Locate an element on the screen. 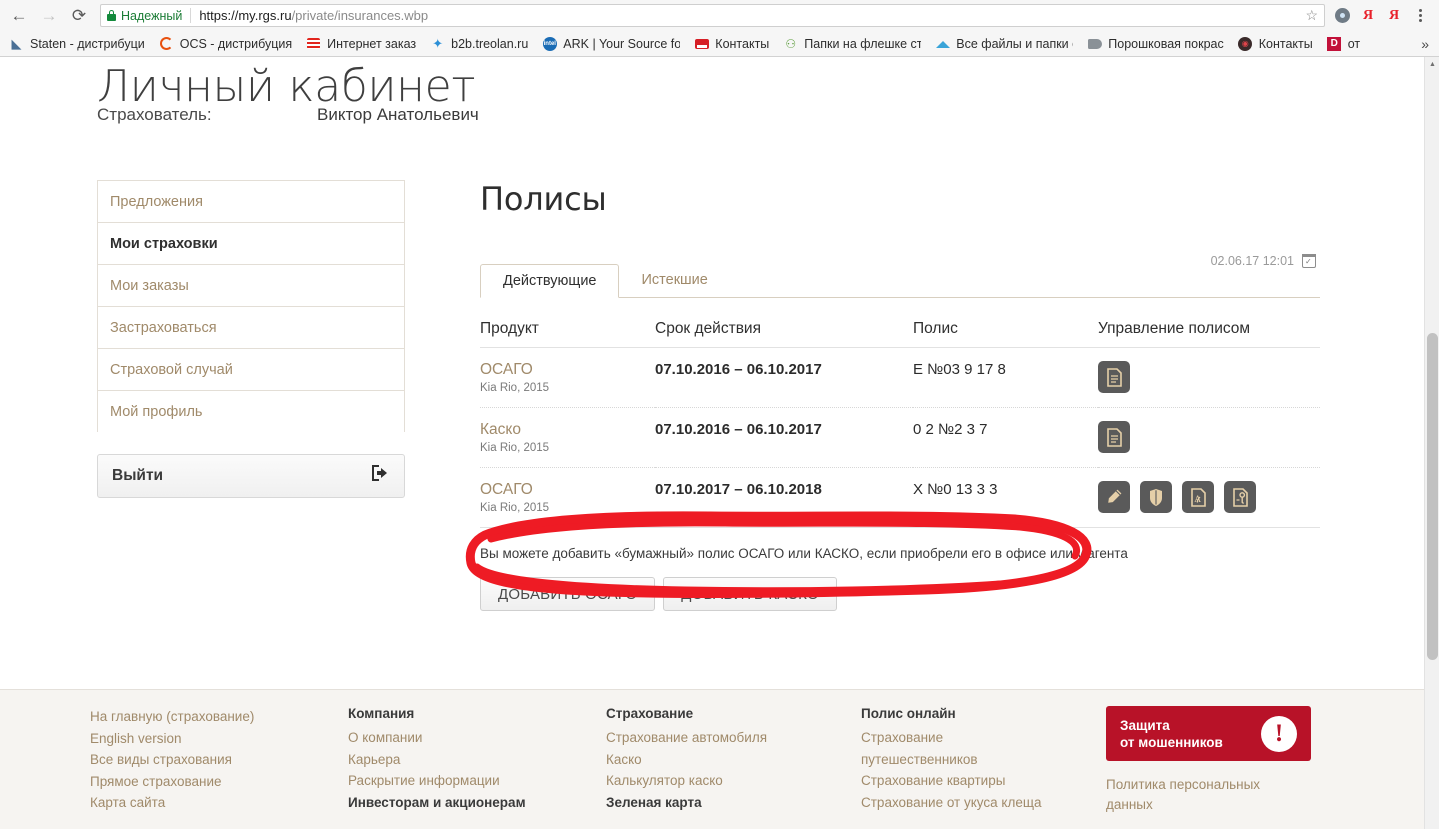 The height and width of the screenshot is (829, 1439). back-button: ← is located at coordinates (19, 16).